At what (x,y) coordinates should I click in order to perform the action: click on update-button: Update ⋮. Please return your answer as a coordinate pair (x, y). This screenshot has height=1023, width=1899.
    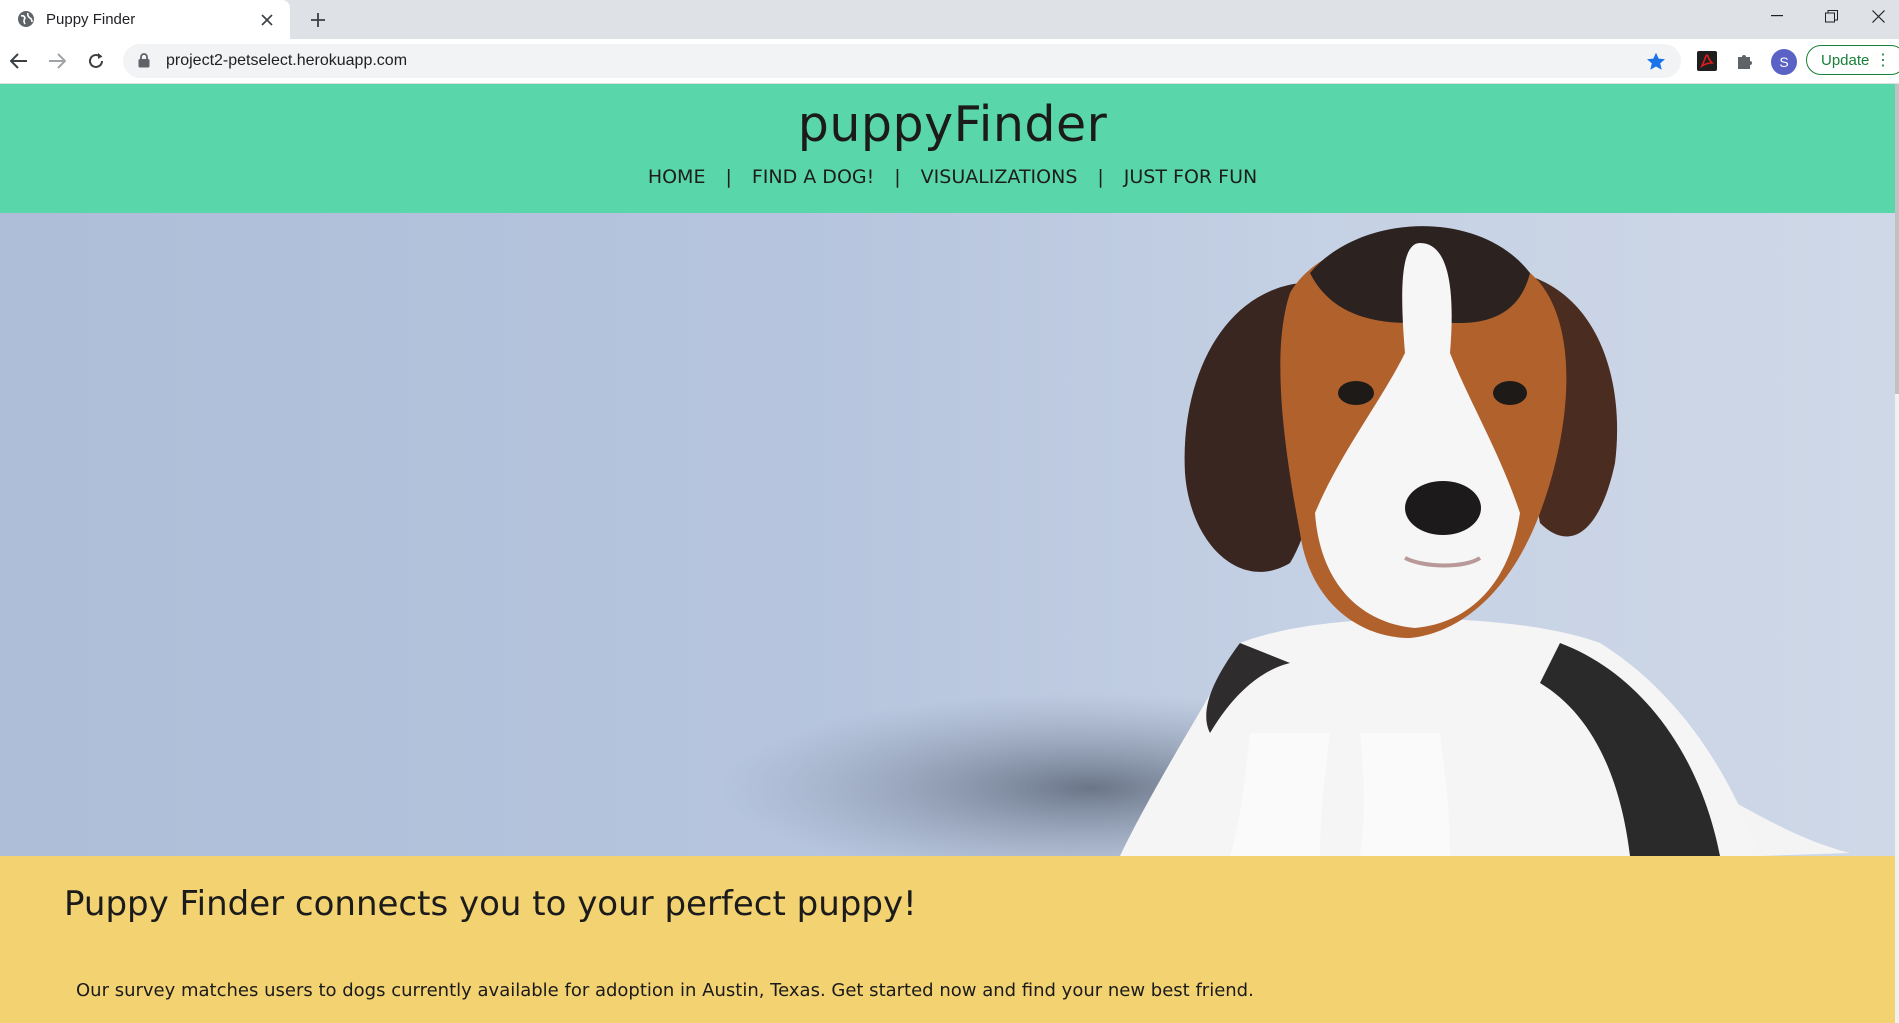
    Looking at the image, I should click on (1852, 60).